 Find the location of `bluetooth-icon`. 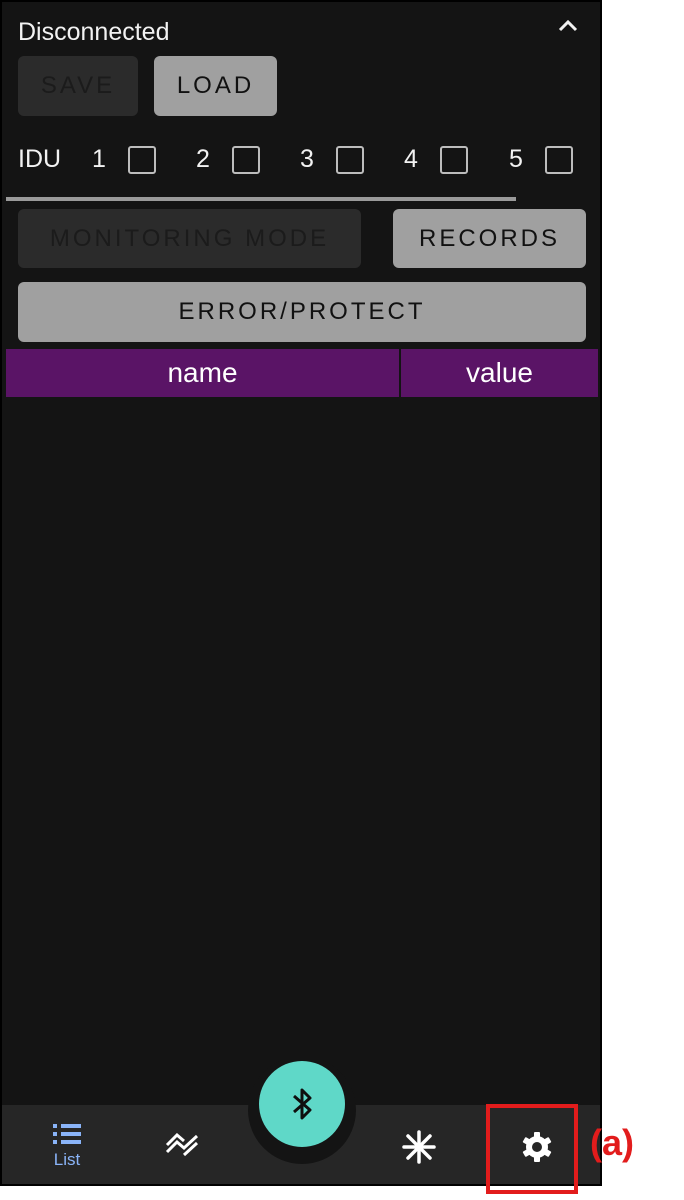

bluetooth-icon is located at coordinates (302, 1104).